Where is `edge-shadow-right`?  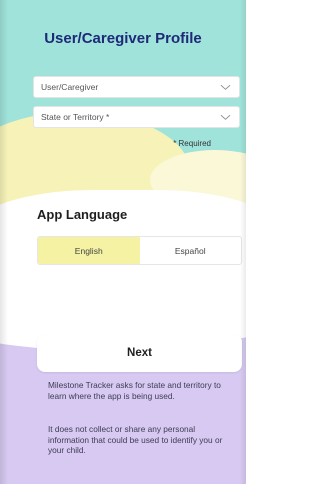 edge-shadow-right is located at coordinates (243, 242).